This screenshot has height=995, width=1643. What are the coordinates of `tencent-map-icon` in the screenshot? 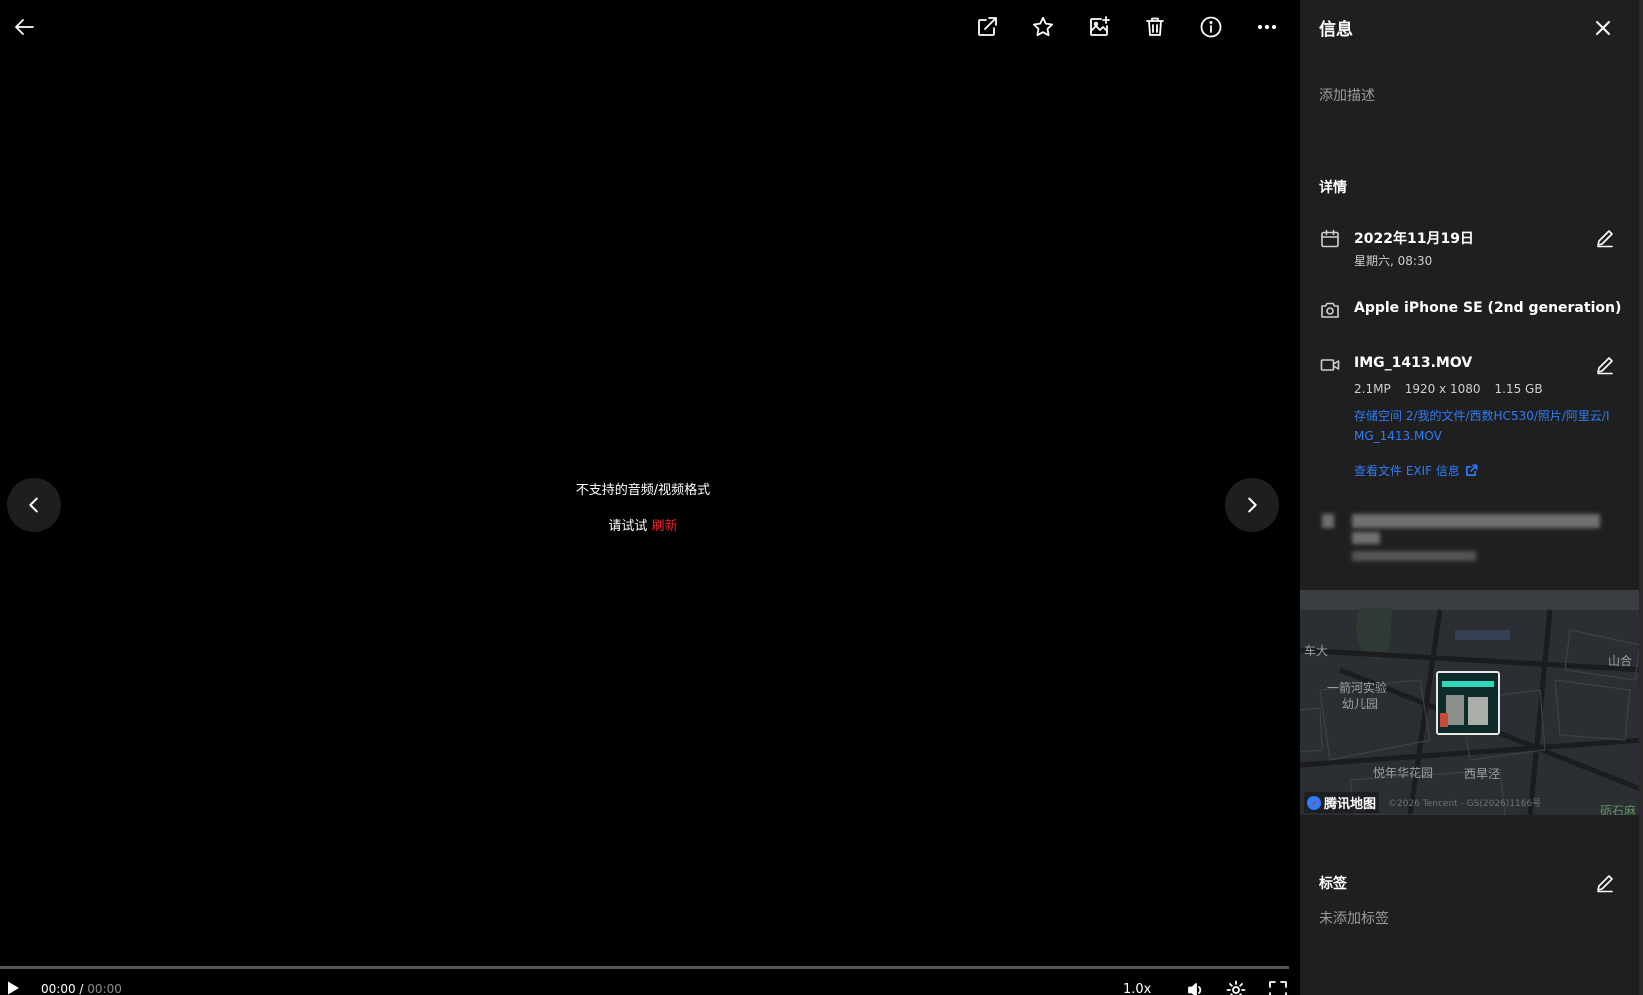 It's located at (1314, 802).